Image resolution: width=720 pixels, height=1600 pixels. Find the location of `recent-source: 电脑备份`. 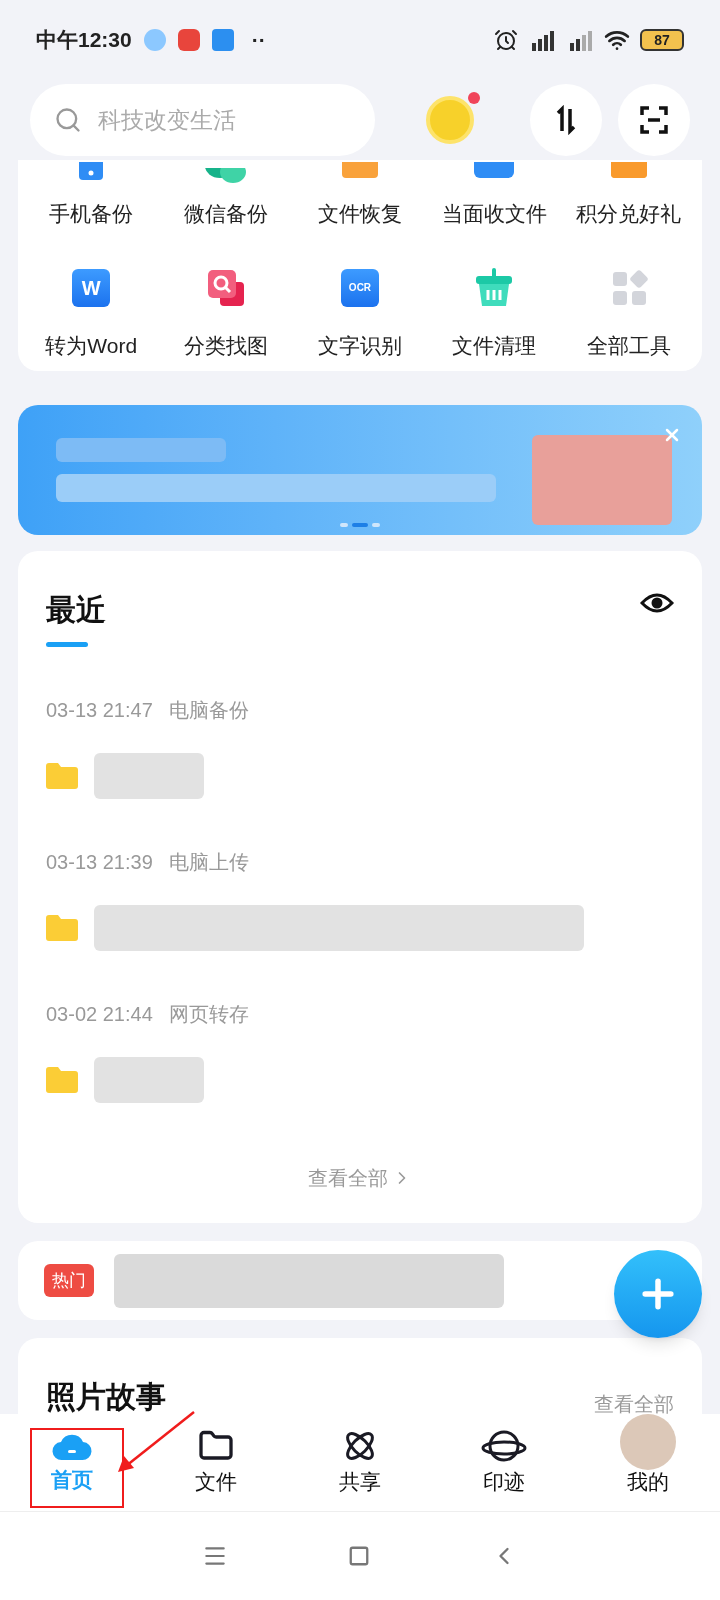

recent-source: 电脑备份 is located at coordinates (208, 711).